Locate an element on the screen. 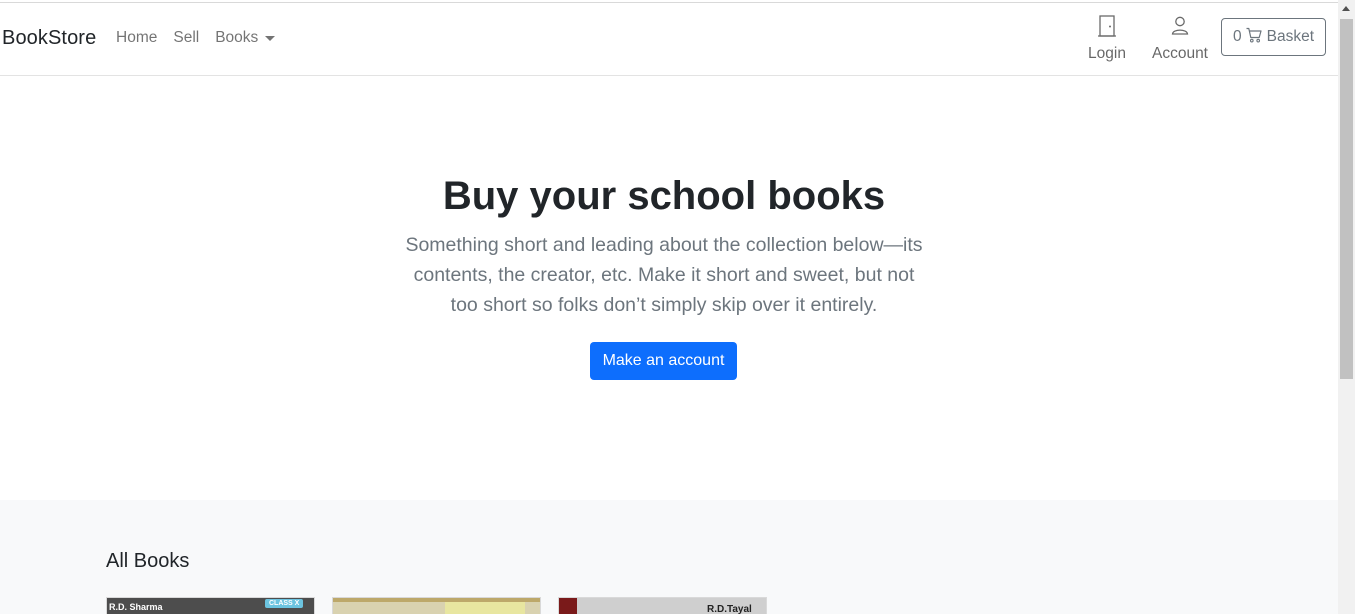 This screenshot has height=614, width=1355. all-books-heading: All Books is located at coordinates (148, 561).